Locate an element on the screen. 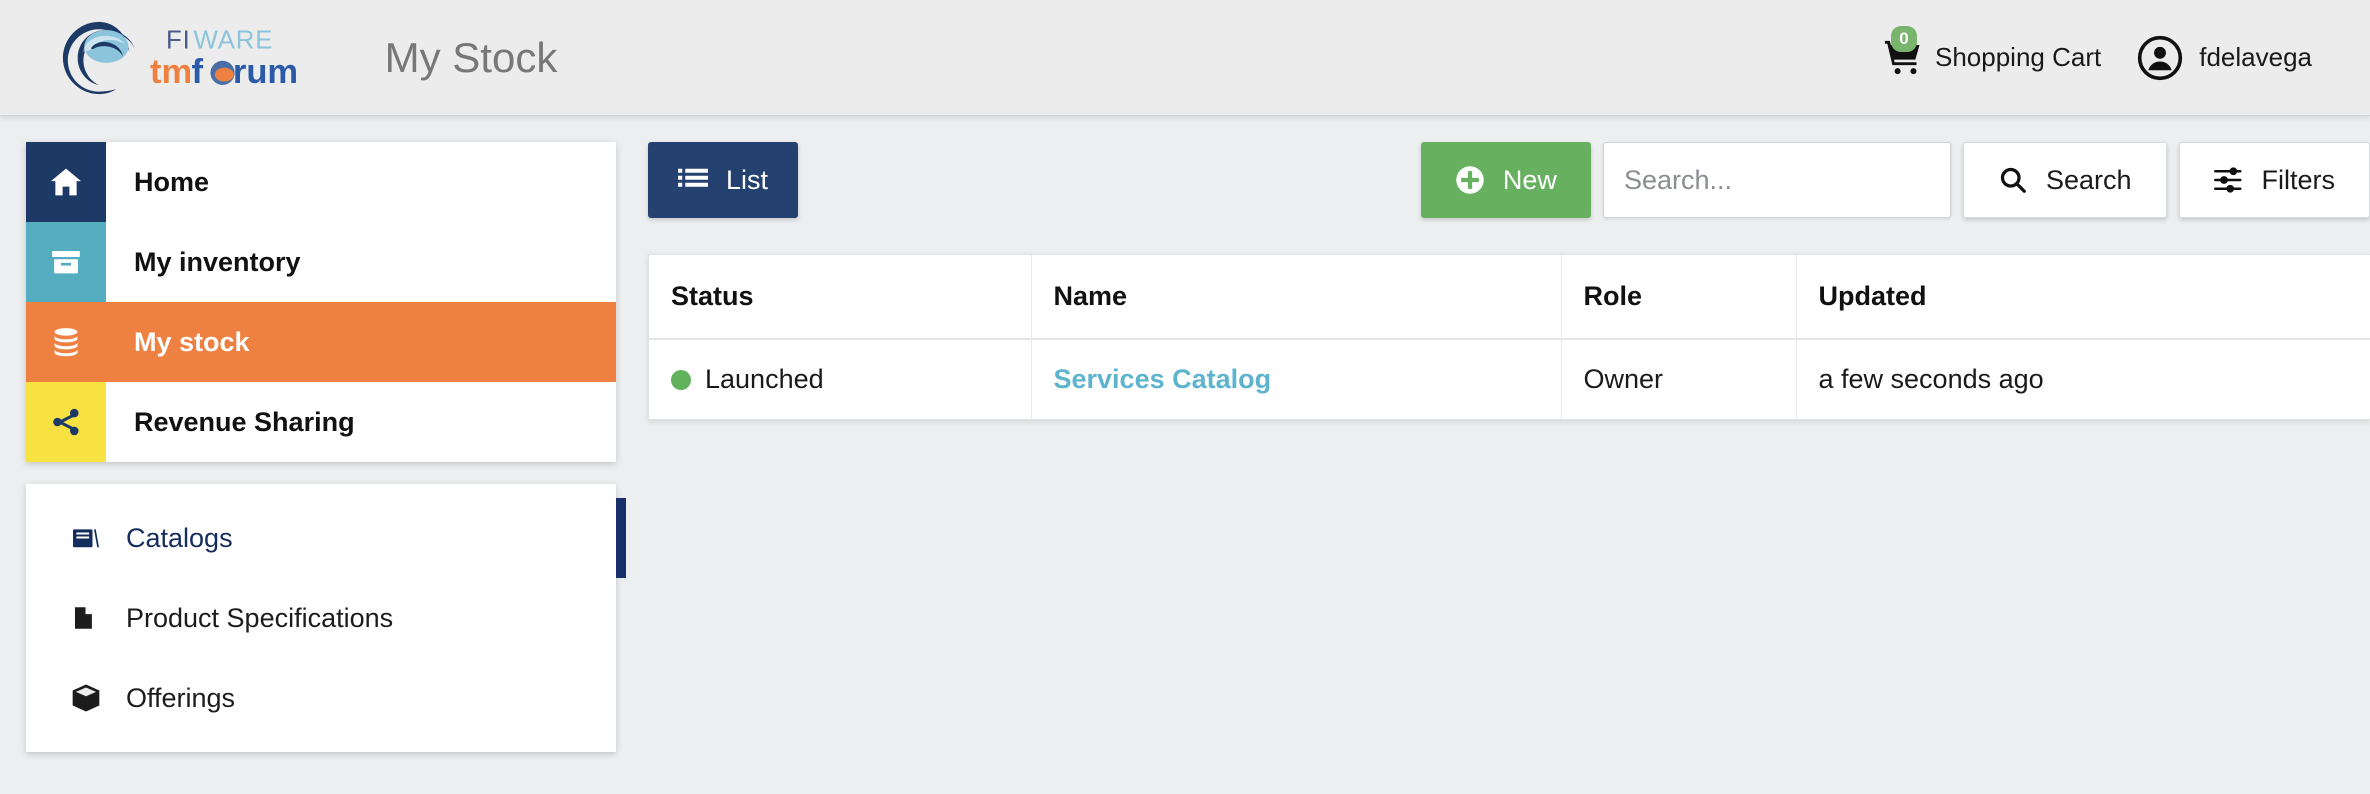  svg-text: rum is located at coordinates (265, 72).